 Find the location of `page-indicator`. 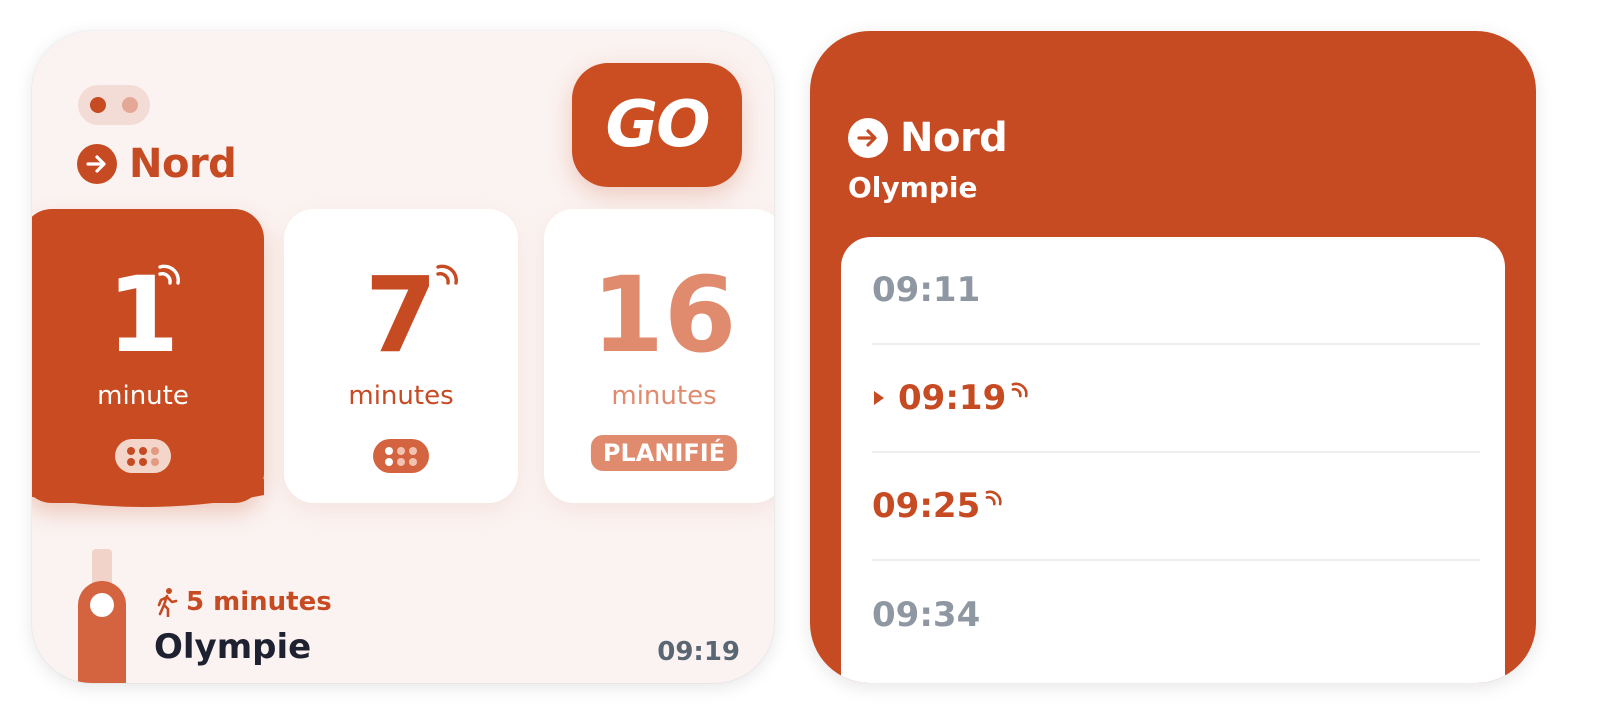

page-indicator is located at coordinates (114, 105).